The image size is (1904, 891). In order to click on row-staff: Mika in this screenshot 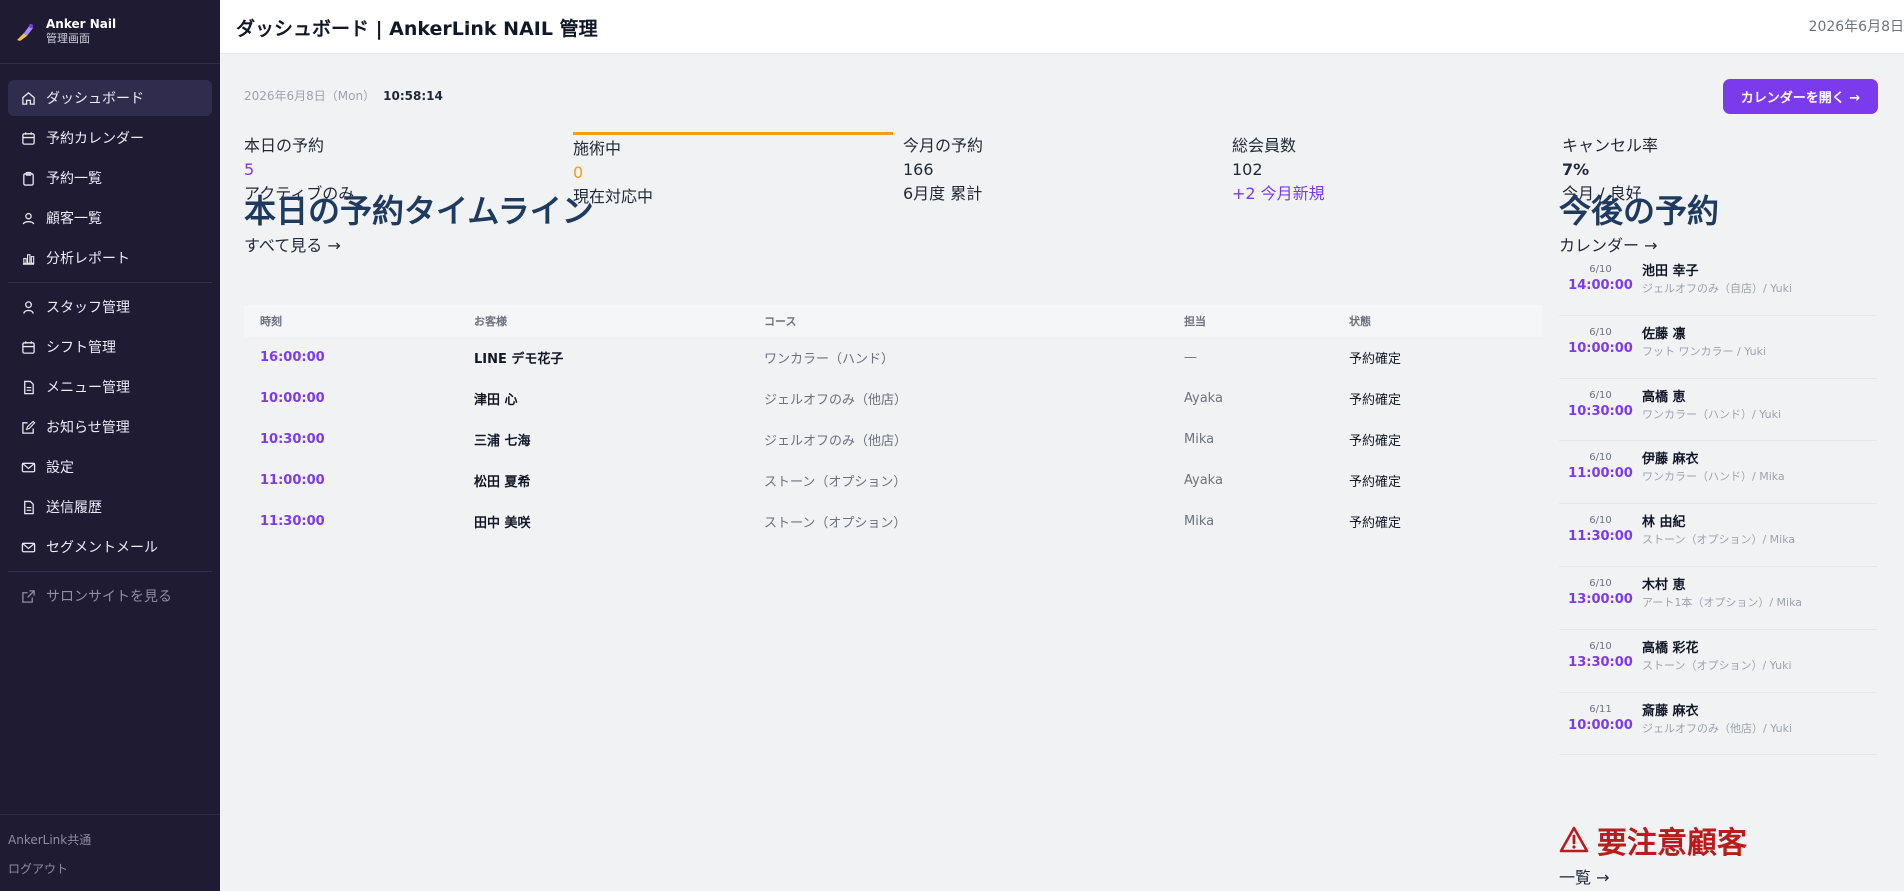, I will do `click(1199, 439)`.